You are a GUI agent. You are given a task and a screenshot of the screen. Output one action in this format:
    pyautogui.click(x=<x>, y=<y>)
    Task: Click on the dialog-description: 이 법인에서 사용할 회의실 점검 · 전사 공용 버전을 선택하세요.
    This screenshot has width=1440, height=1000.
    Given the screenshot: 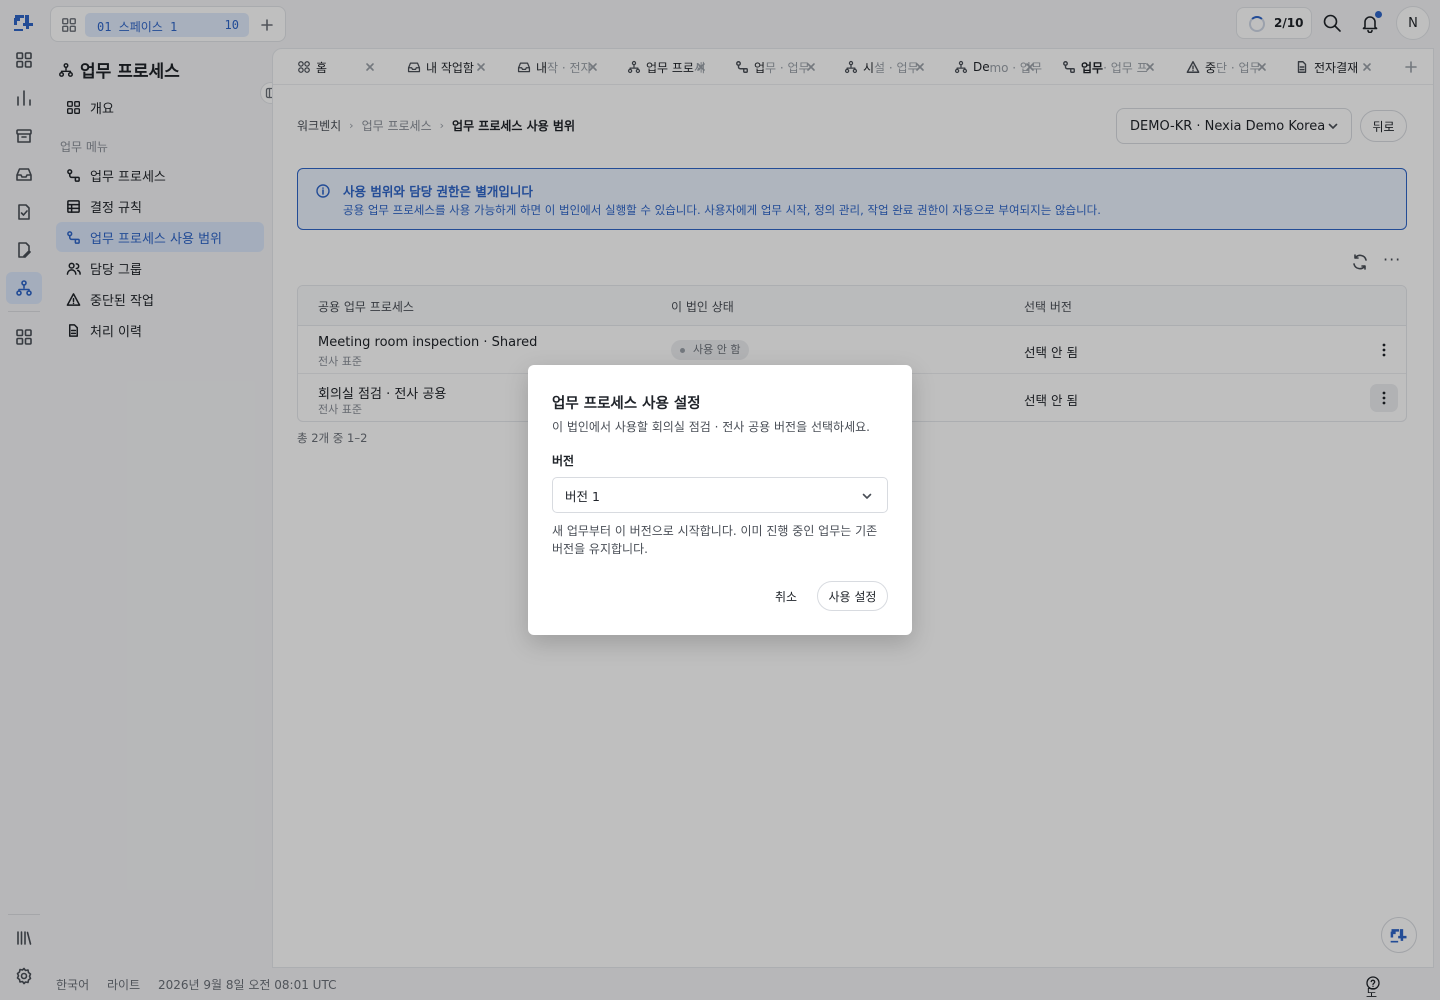 What is the action you would take?
    pyautogui.click(x=711, y=427)
    